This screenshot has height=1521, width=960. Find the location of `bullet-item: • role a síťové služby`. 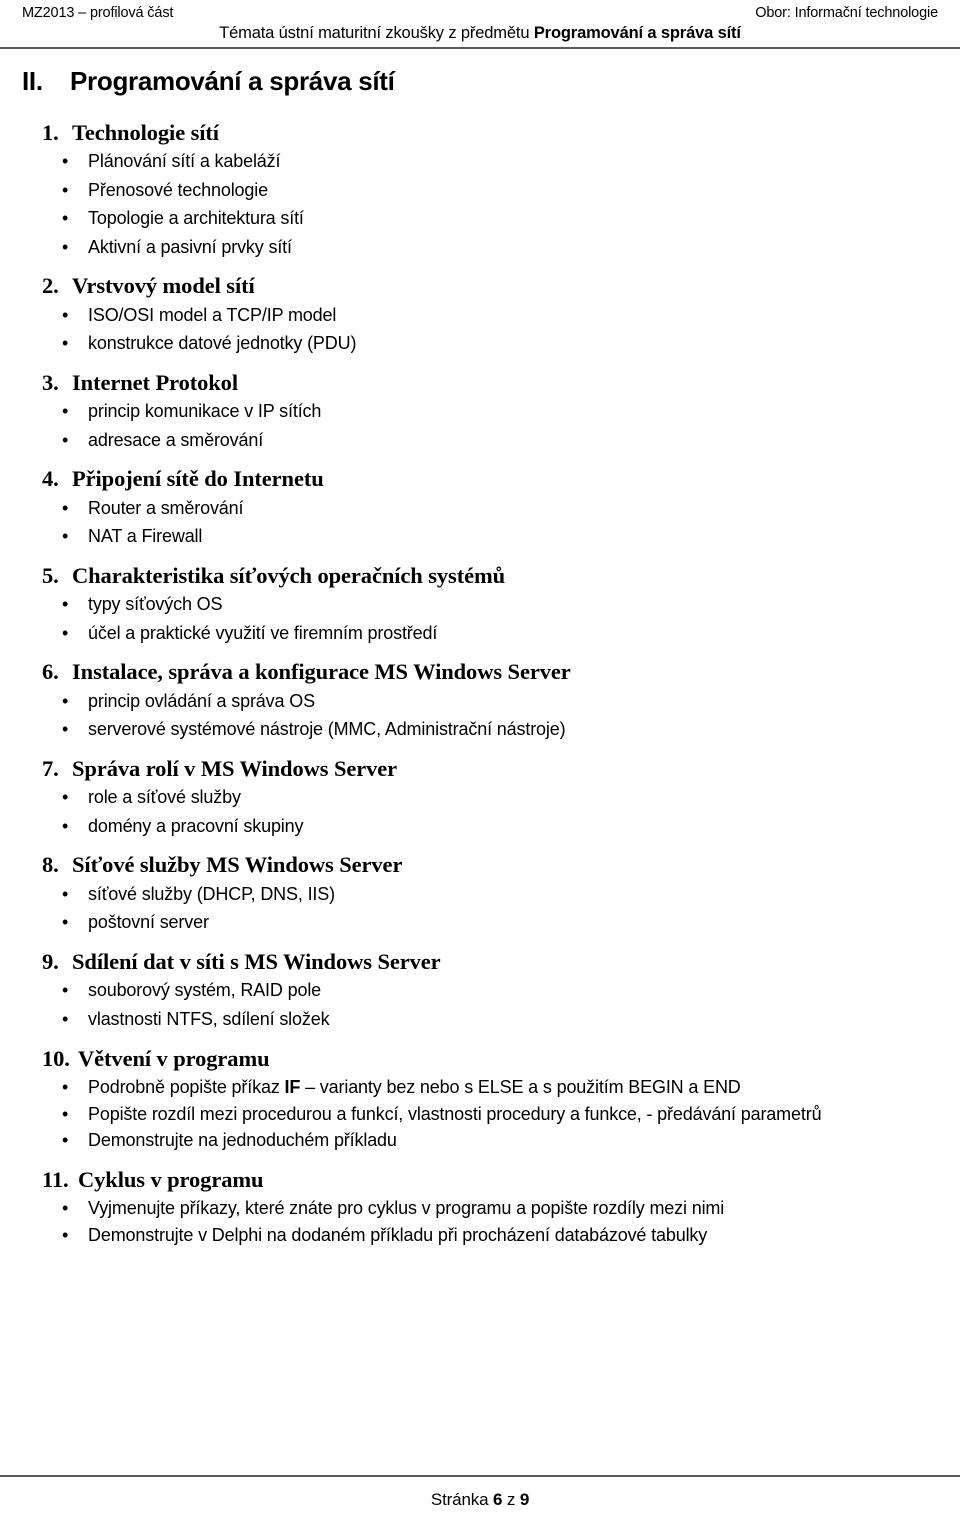

bullet-item: • role a síťové služby is located at coordinates (480, 798).